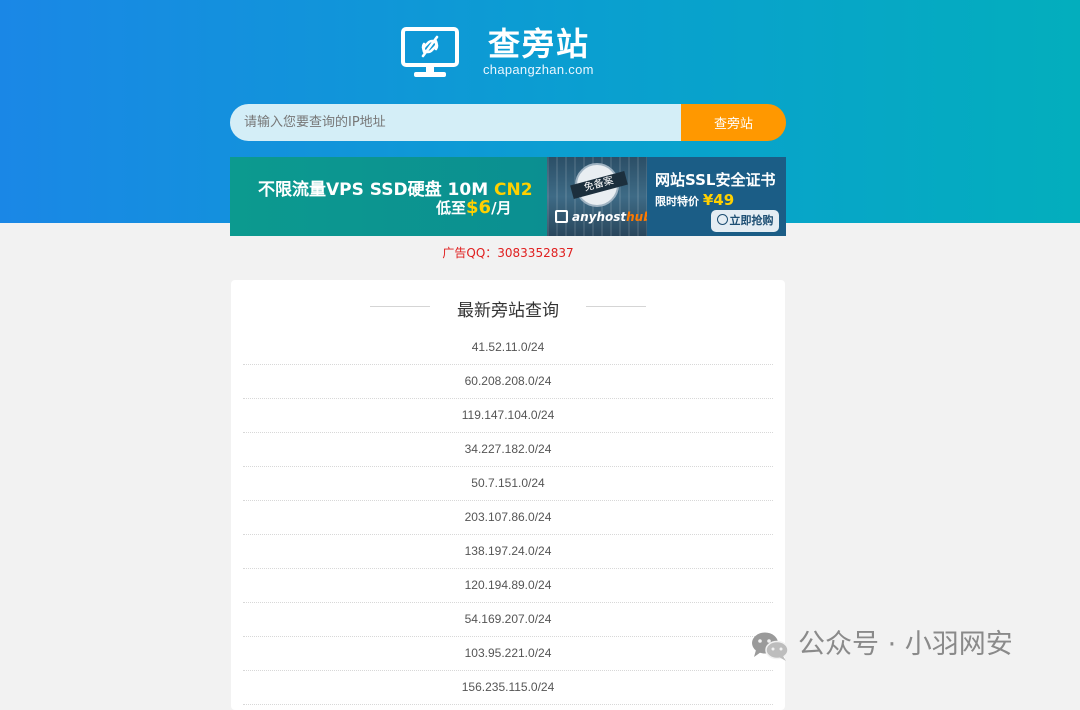 The width and height of the screenshot is (1080, 710). Describe the element at coordinates (603, 217) in the screenshot. I see `anyhosthub-brand: anyhosthub` at that location.